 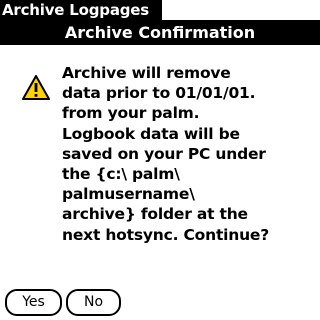 I want to click on dialog-title: Archive Confirmation, so click(x=160, y=32).